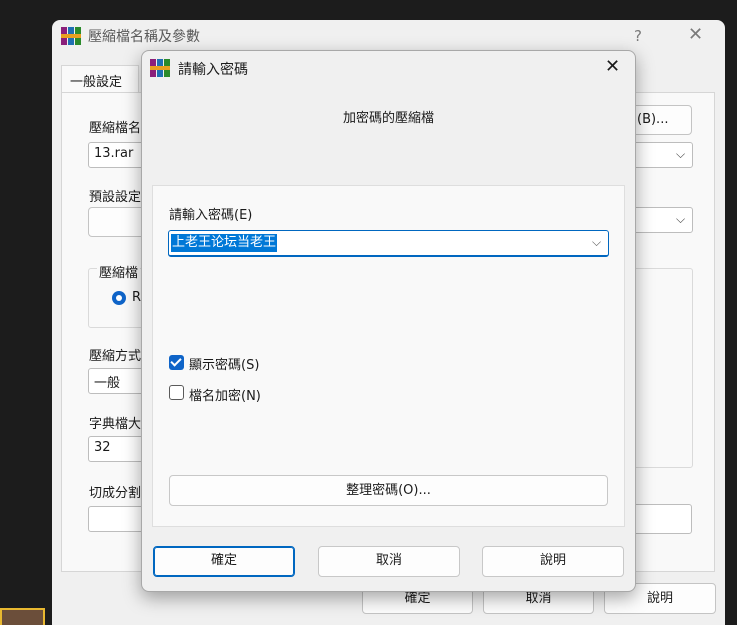 This screenshot has height=625, width=737. Describe the element at coordinates (22, 616) in the screenshot. I see `thumbnail-preview` at that location.